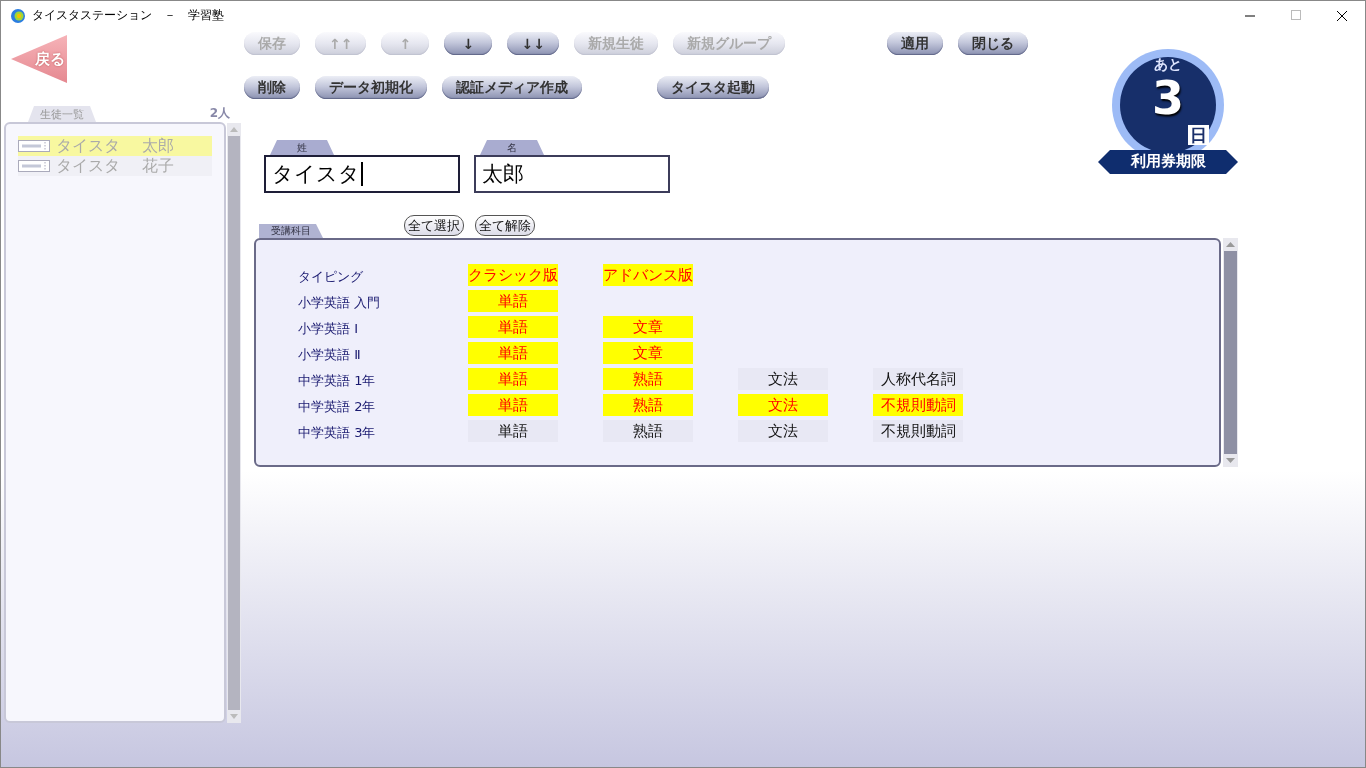  I want to click on student-item: タイスタ 太郎, so click(115, 146).